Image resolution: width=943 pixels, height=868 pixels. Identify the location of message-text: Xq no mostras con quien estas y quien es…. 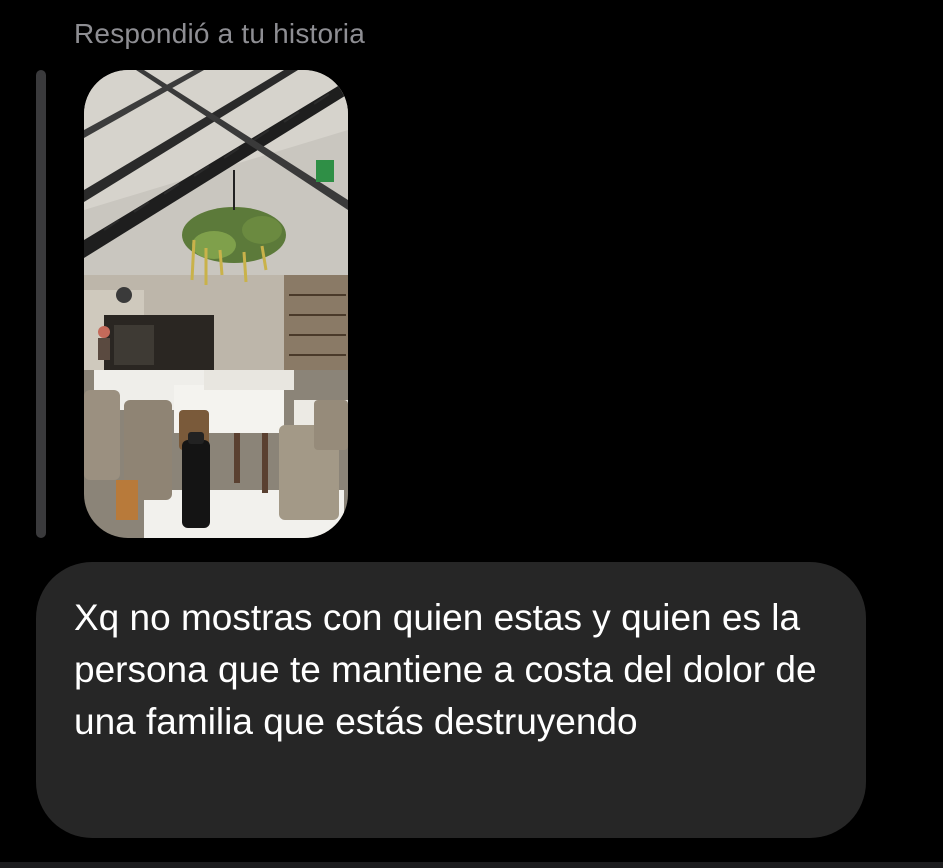
(445, 669).